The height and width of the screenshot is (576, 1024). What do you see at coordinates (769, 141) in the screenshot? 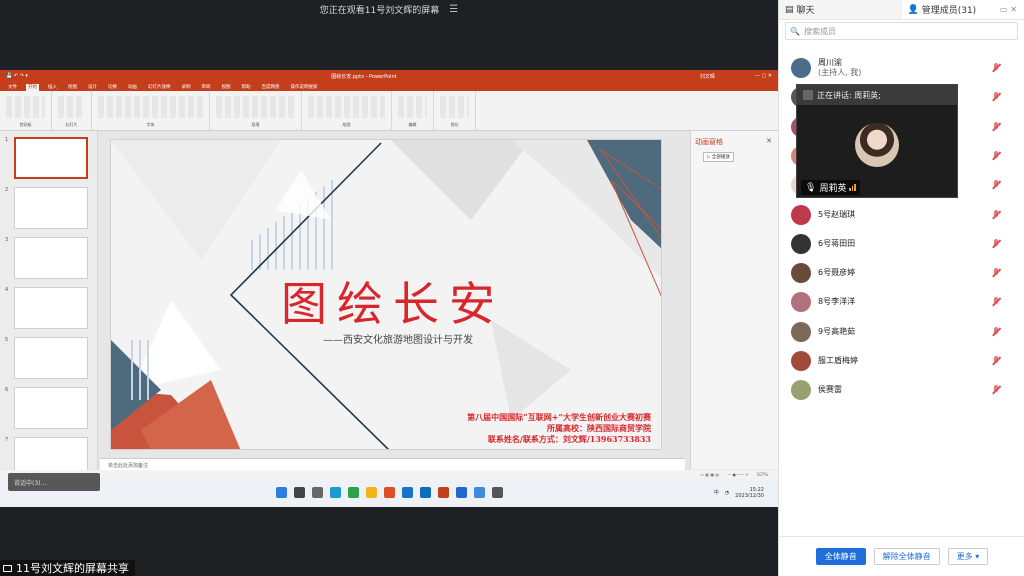
I see `close-icon: ✕` at bounding box center [769, 141].